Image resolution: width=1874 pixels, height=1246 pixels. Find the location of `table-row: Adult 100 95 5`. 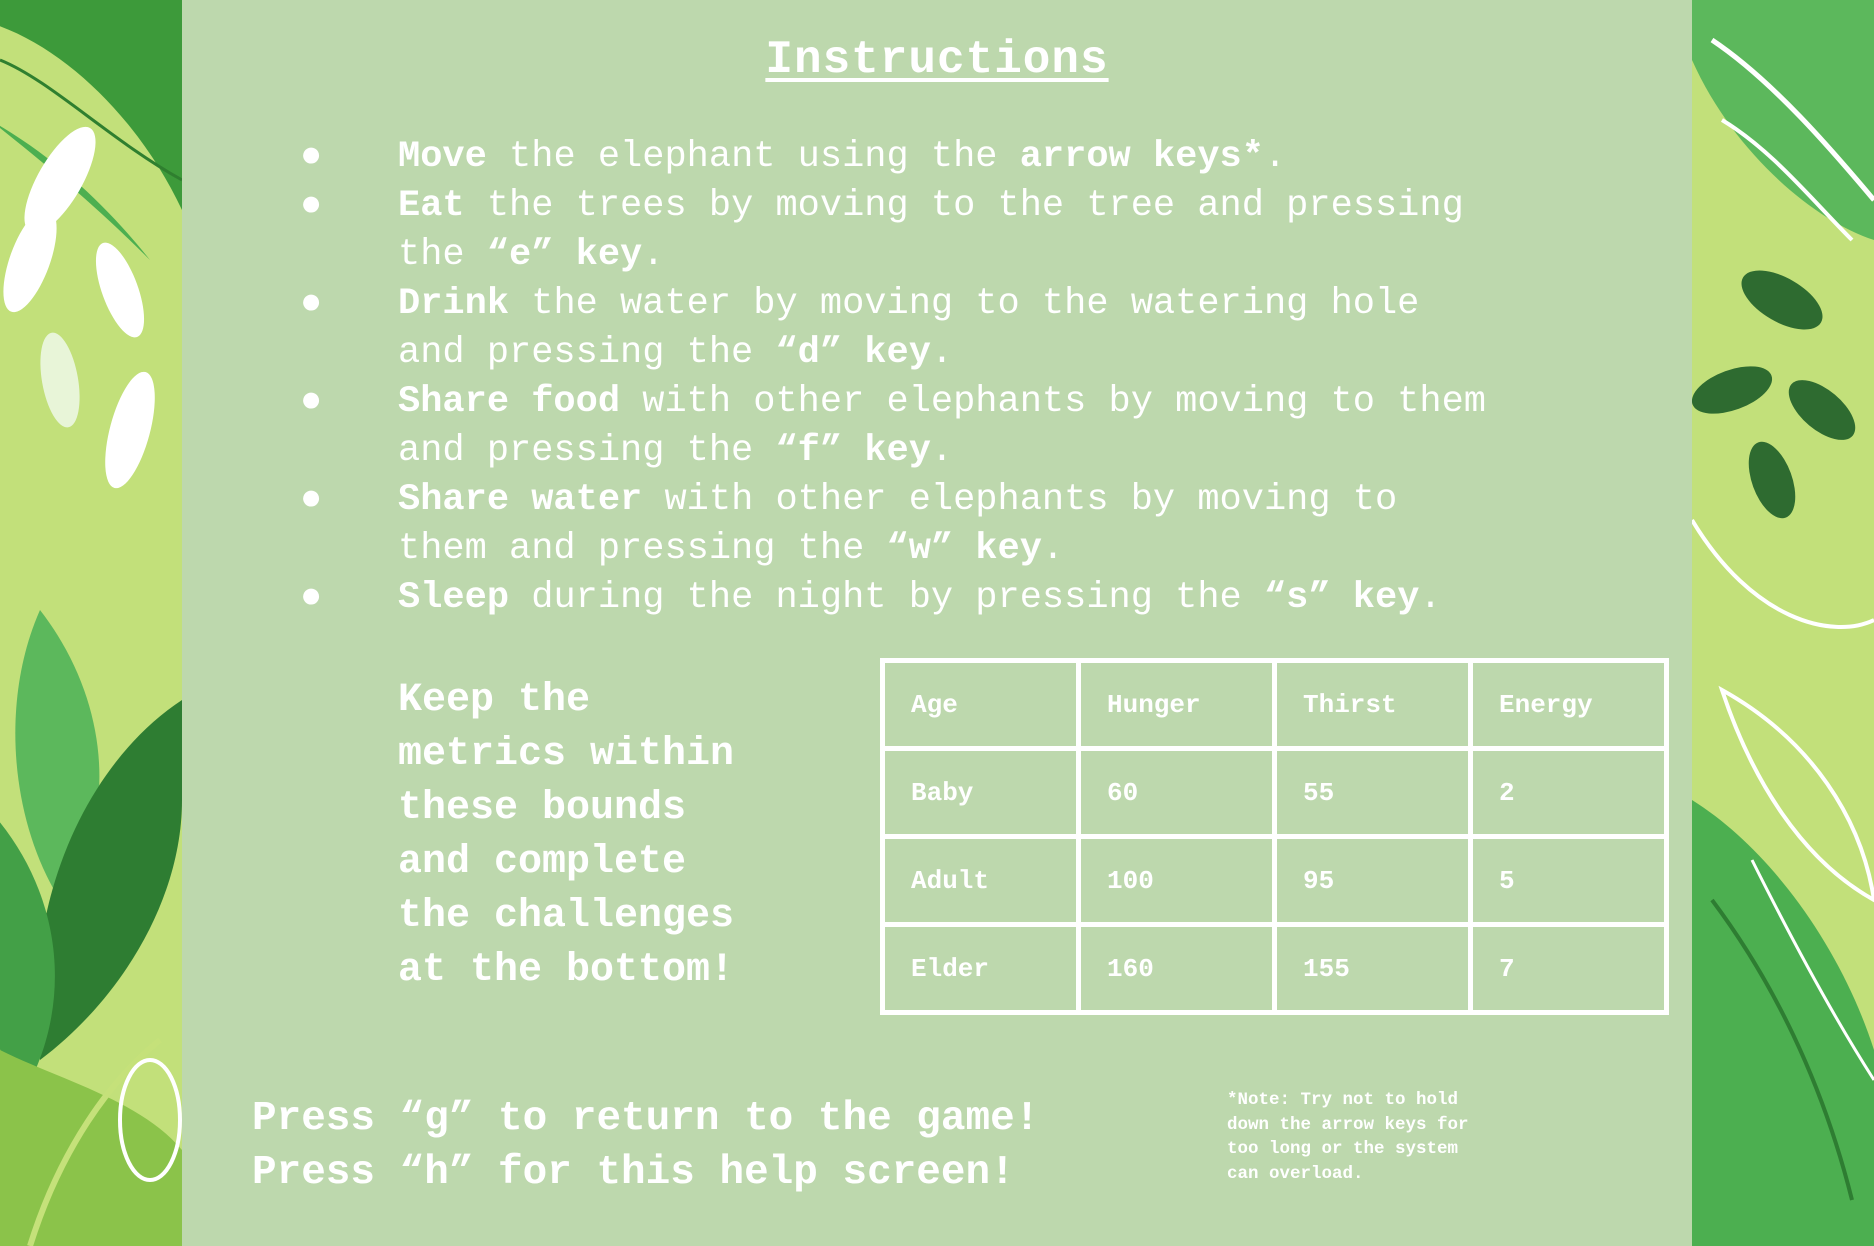

table-row: Adult 100 95 5 is located at coordinates (1274, 880).